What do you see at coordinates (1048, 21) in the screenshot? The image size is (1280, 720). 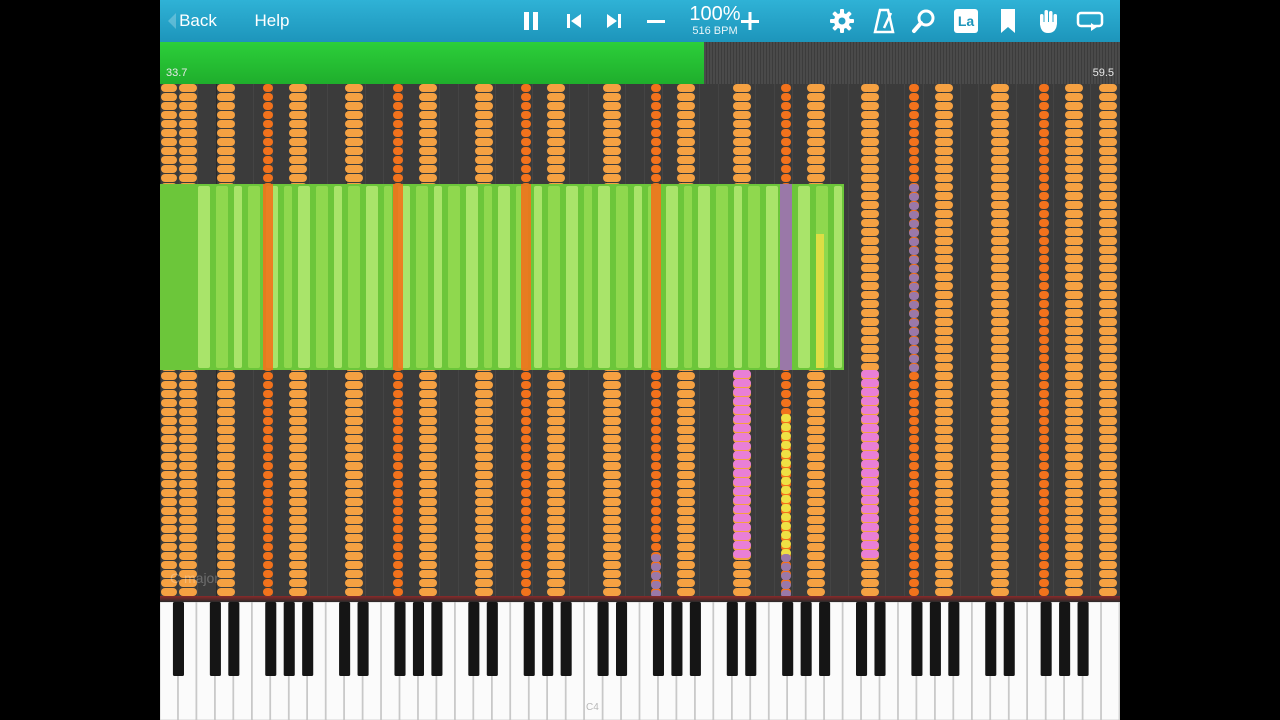 I see `hand-button` at bounding box center [1048, 21].